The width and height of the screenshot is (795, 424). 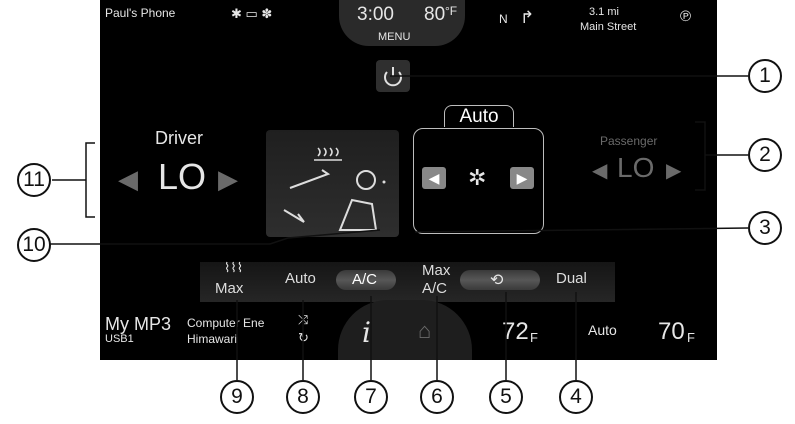 I want to click on callout-3: 3, so click(x=765, y=228).